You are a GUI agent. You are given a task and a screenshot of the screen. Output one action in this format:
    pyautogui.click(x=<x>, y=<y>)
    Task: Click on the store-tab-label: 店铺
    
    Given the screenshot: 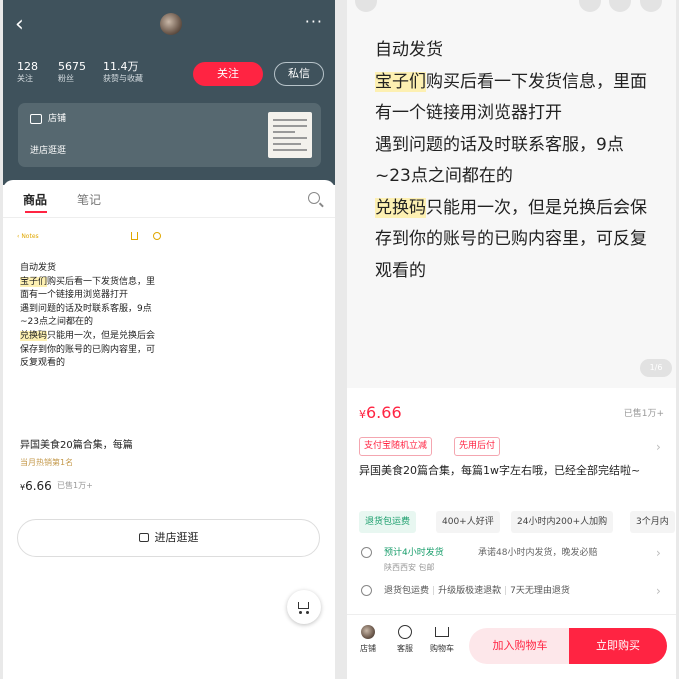 What is the action you would take?
    pyautogui.click(x=368, y=648)
    